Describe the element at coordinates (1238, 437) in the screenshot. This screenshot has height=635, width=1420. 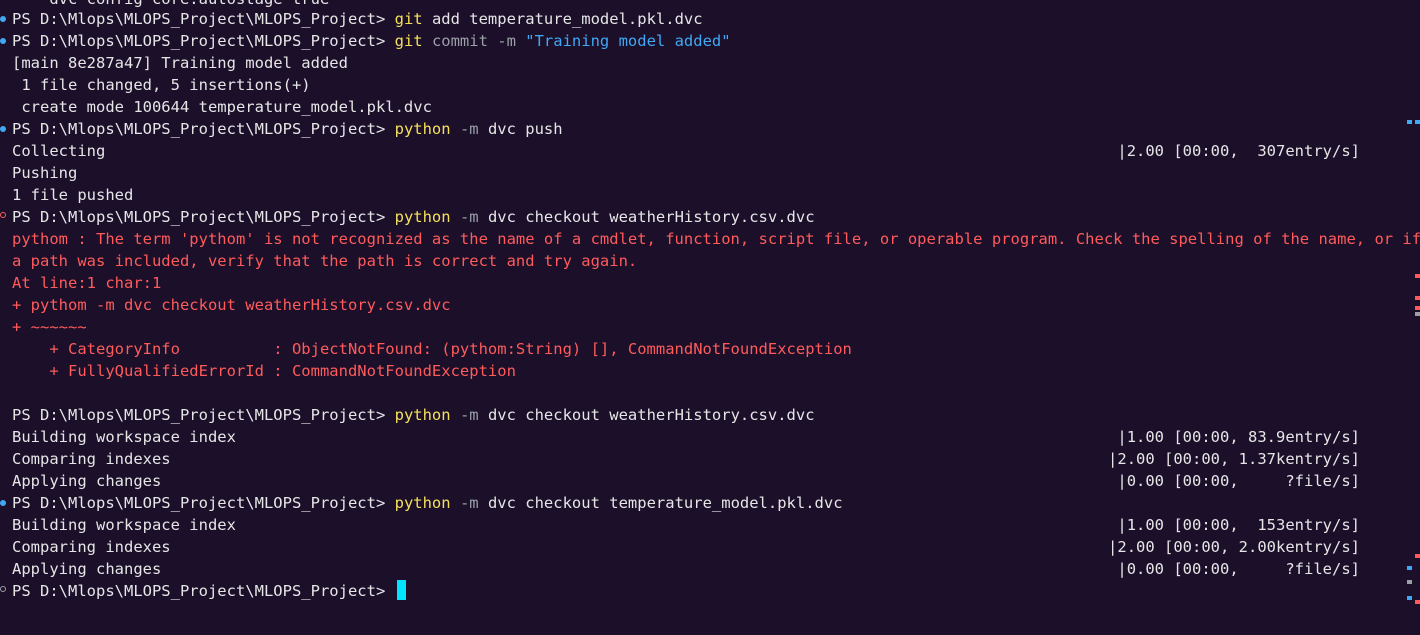
I see `progress-readout: |1.00 [00:00, 83.9entry/s]` at that location.